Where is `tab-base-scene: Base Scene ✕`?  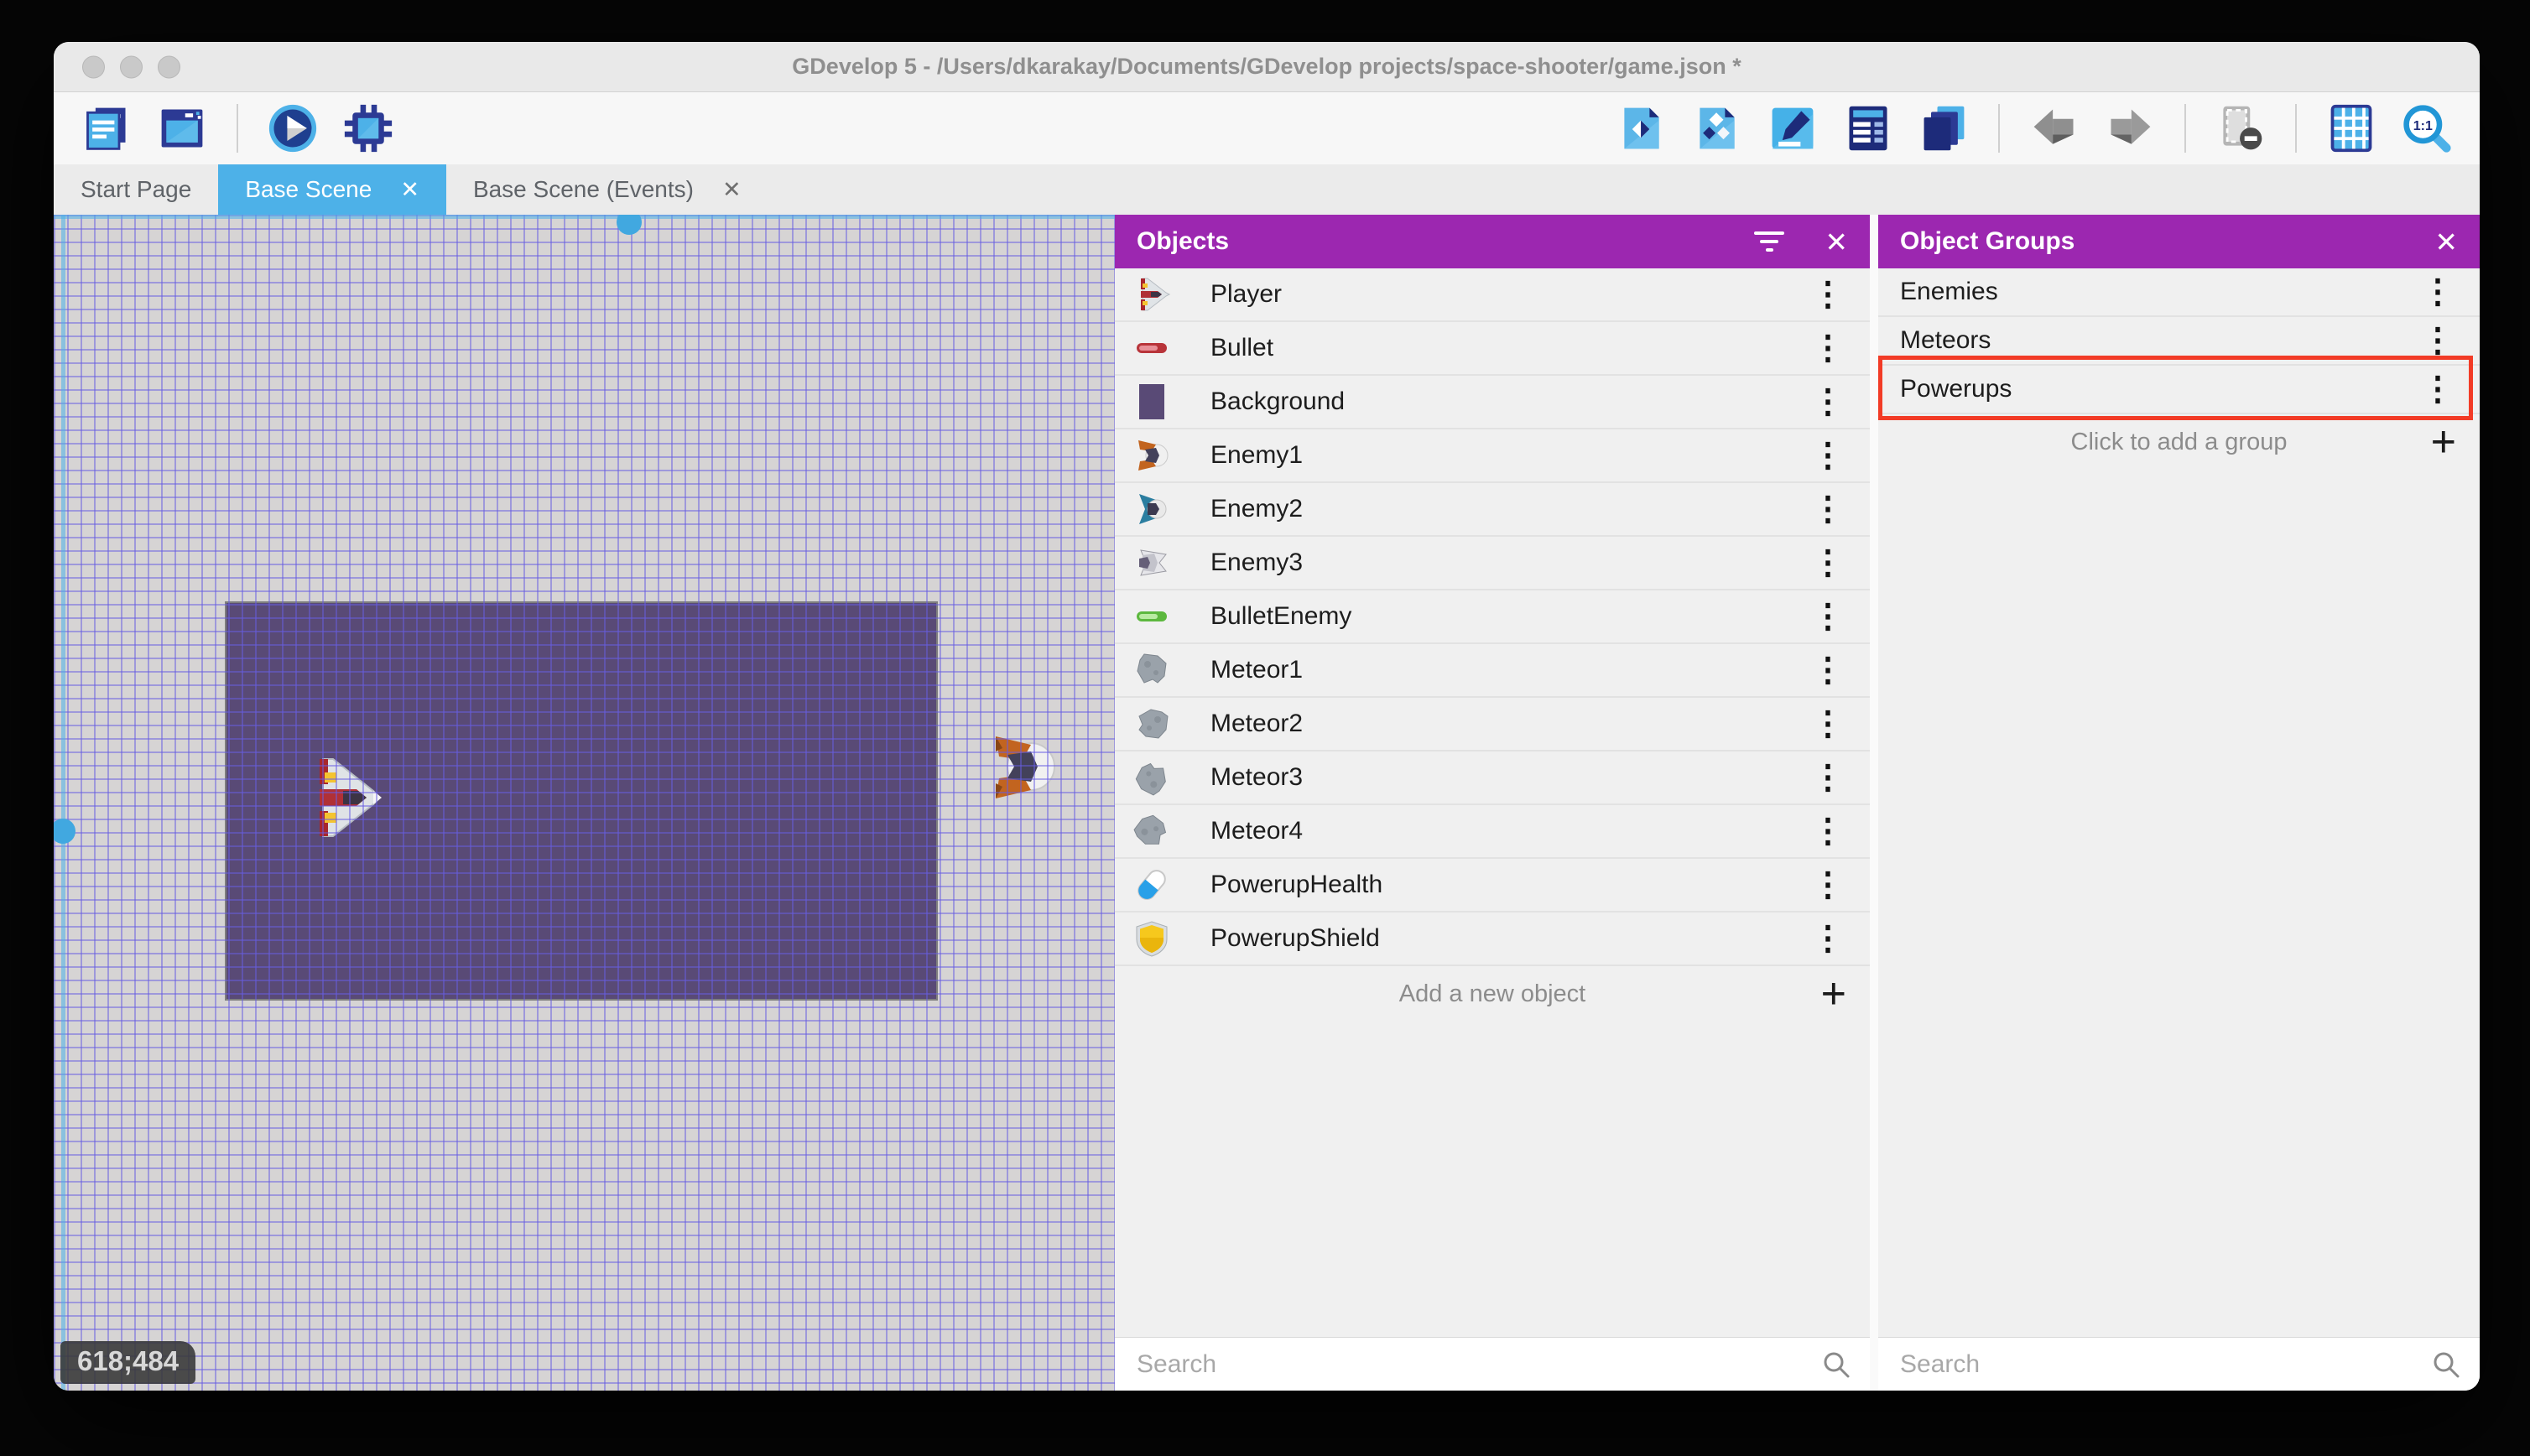
tab-base-scene: Base Scene ✕ is located at coordinates (332, 189).